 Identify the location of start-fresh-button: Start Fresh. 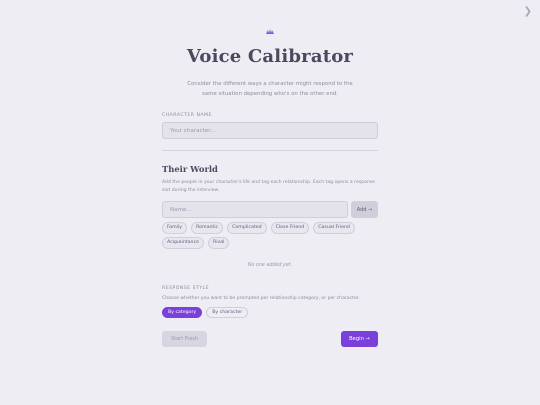
(184, 339).